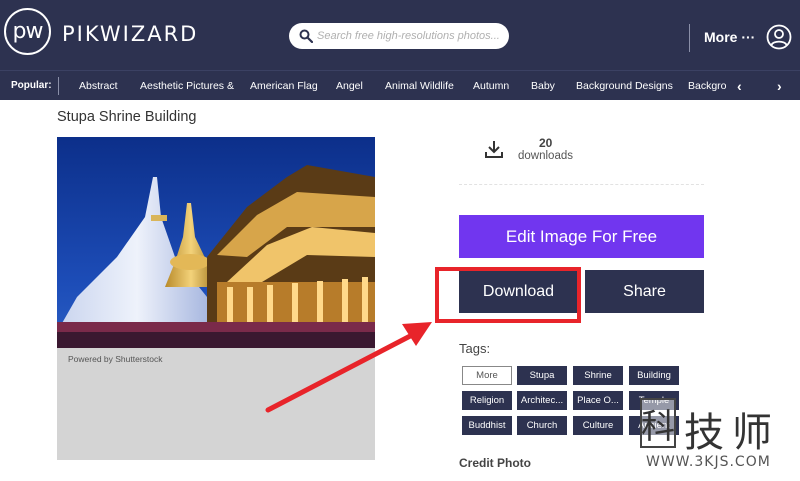 The height and width of the screenshot is (481, 800). I want to click on image-title: Stupa Shrine Building, so click(127, 117).